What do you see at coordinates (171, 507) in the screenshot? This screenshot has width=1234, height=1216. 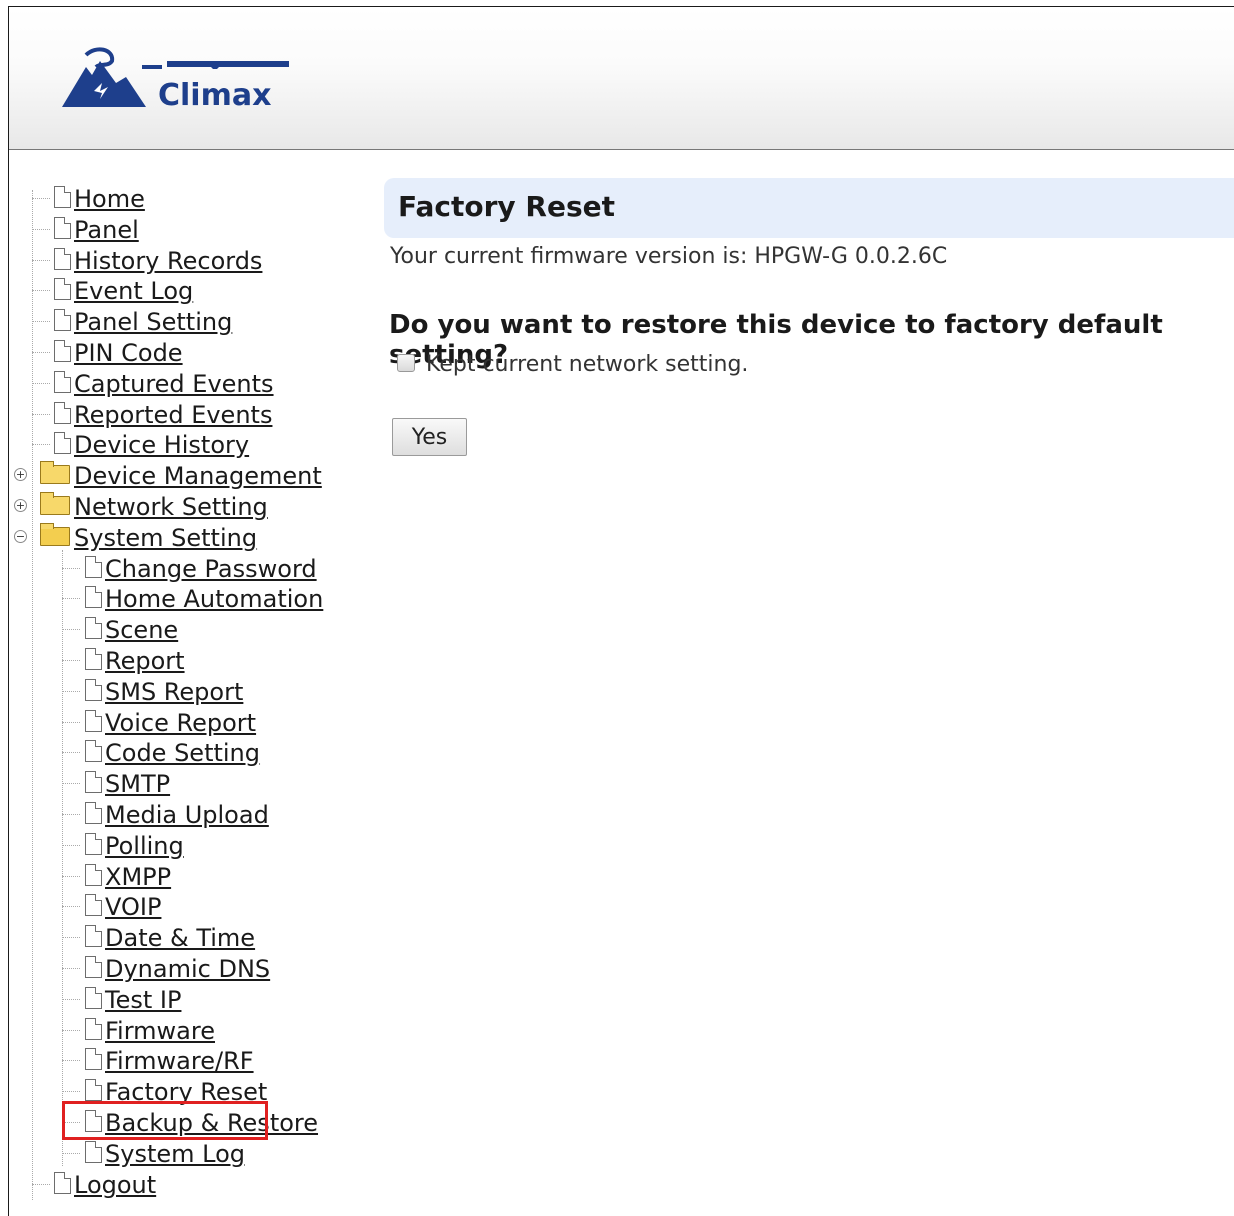 I see `nav-link: Network Setting` at bounding box center [171, 507].